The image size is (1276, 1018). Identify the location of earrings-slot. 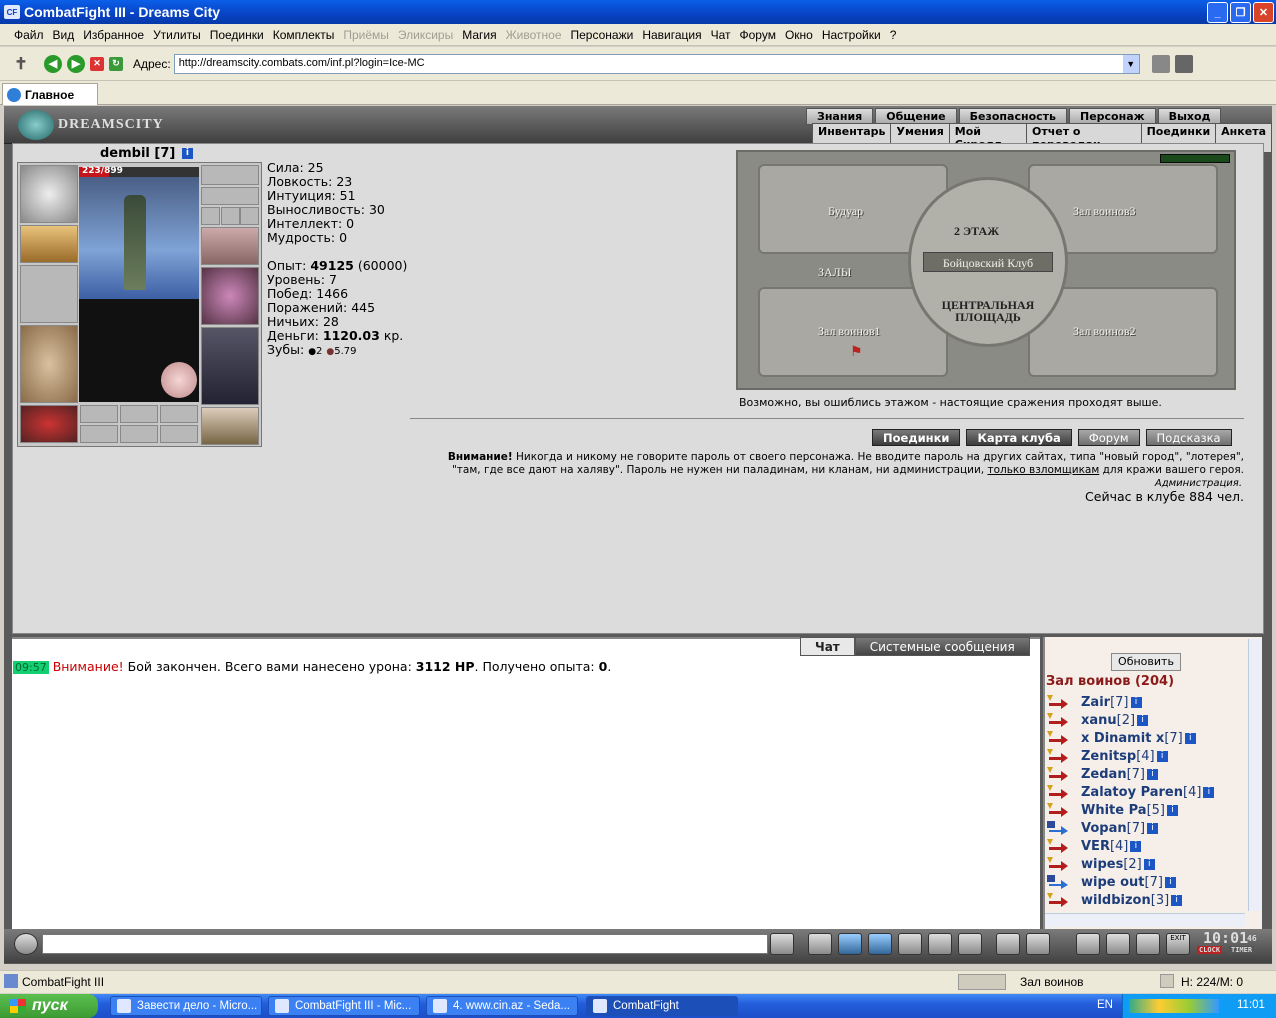
(230, 175).